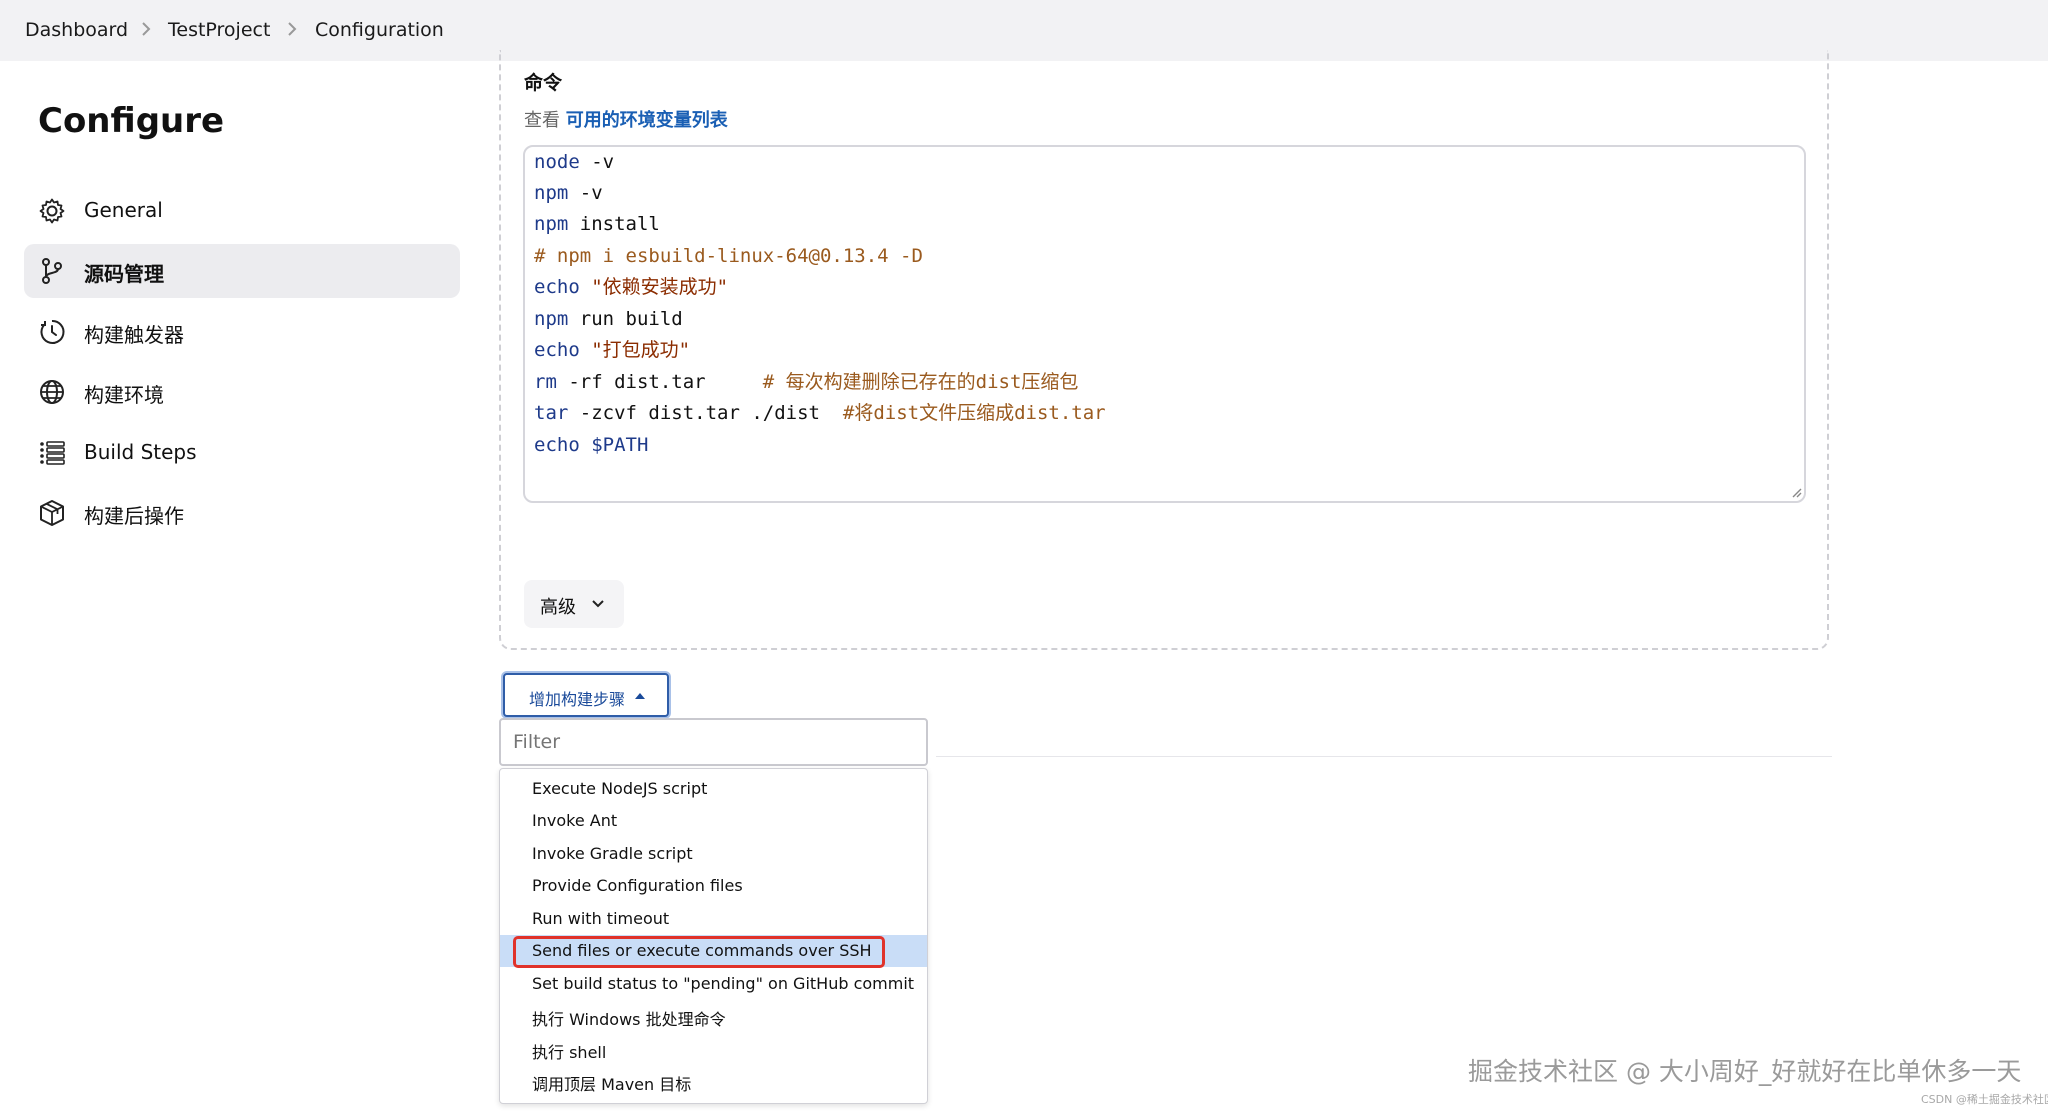 The height and width of the screenshot is (1111, 2048). I want to click on breadcrumb-project: TestProject, so click(219, 30).